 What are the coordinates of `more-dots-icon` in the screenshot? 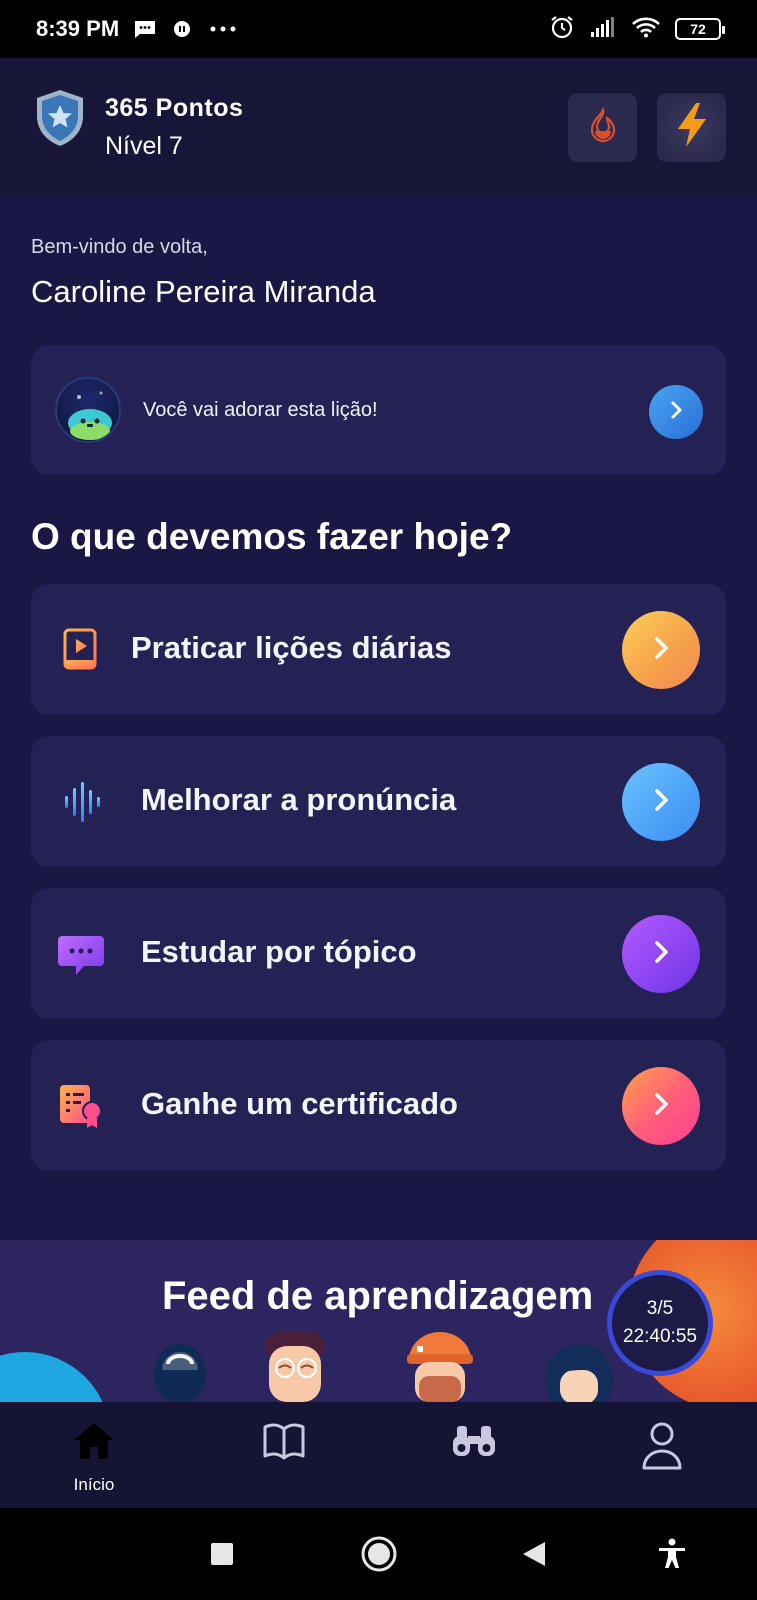 It's located at (222, 29).